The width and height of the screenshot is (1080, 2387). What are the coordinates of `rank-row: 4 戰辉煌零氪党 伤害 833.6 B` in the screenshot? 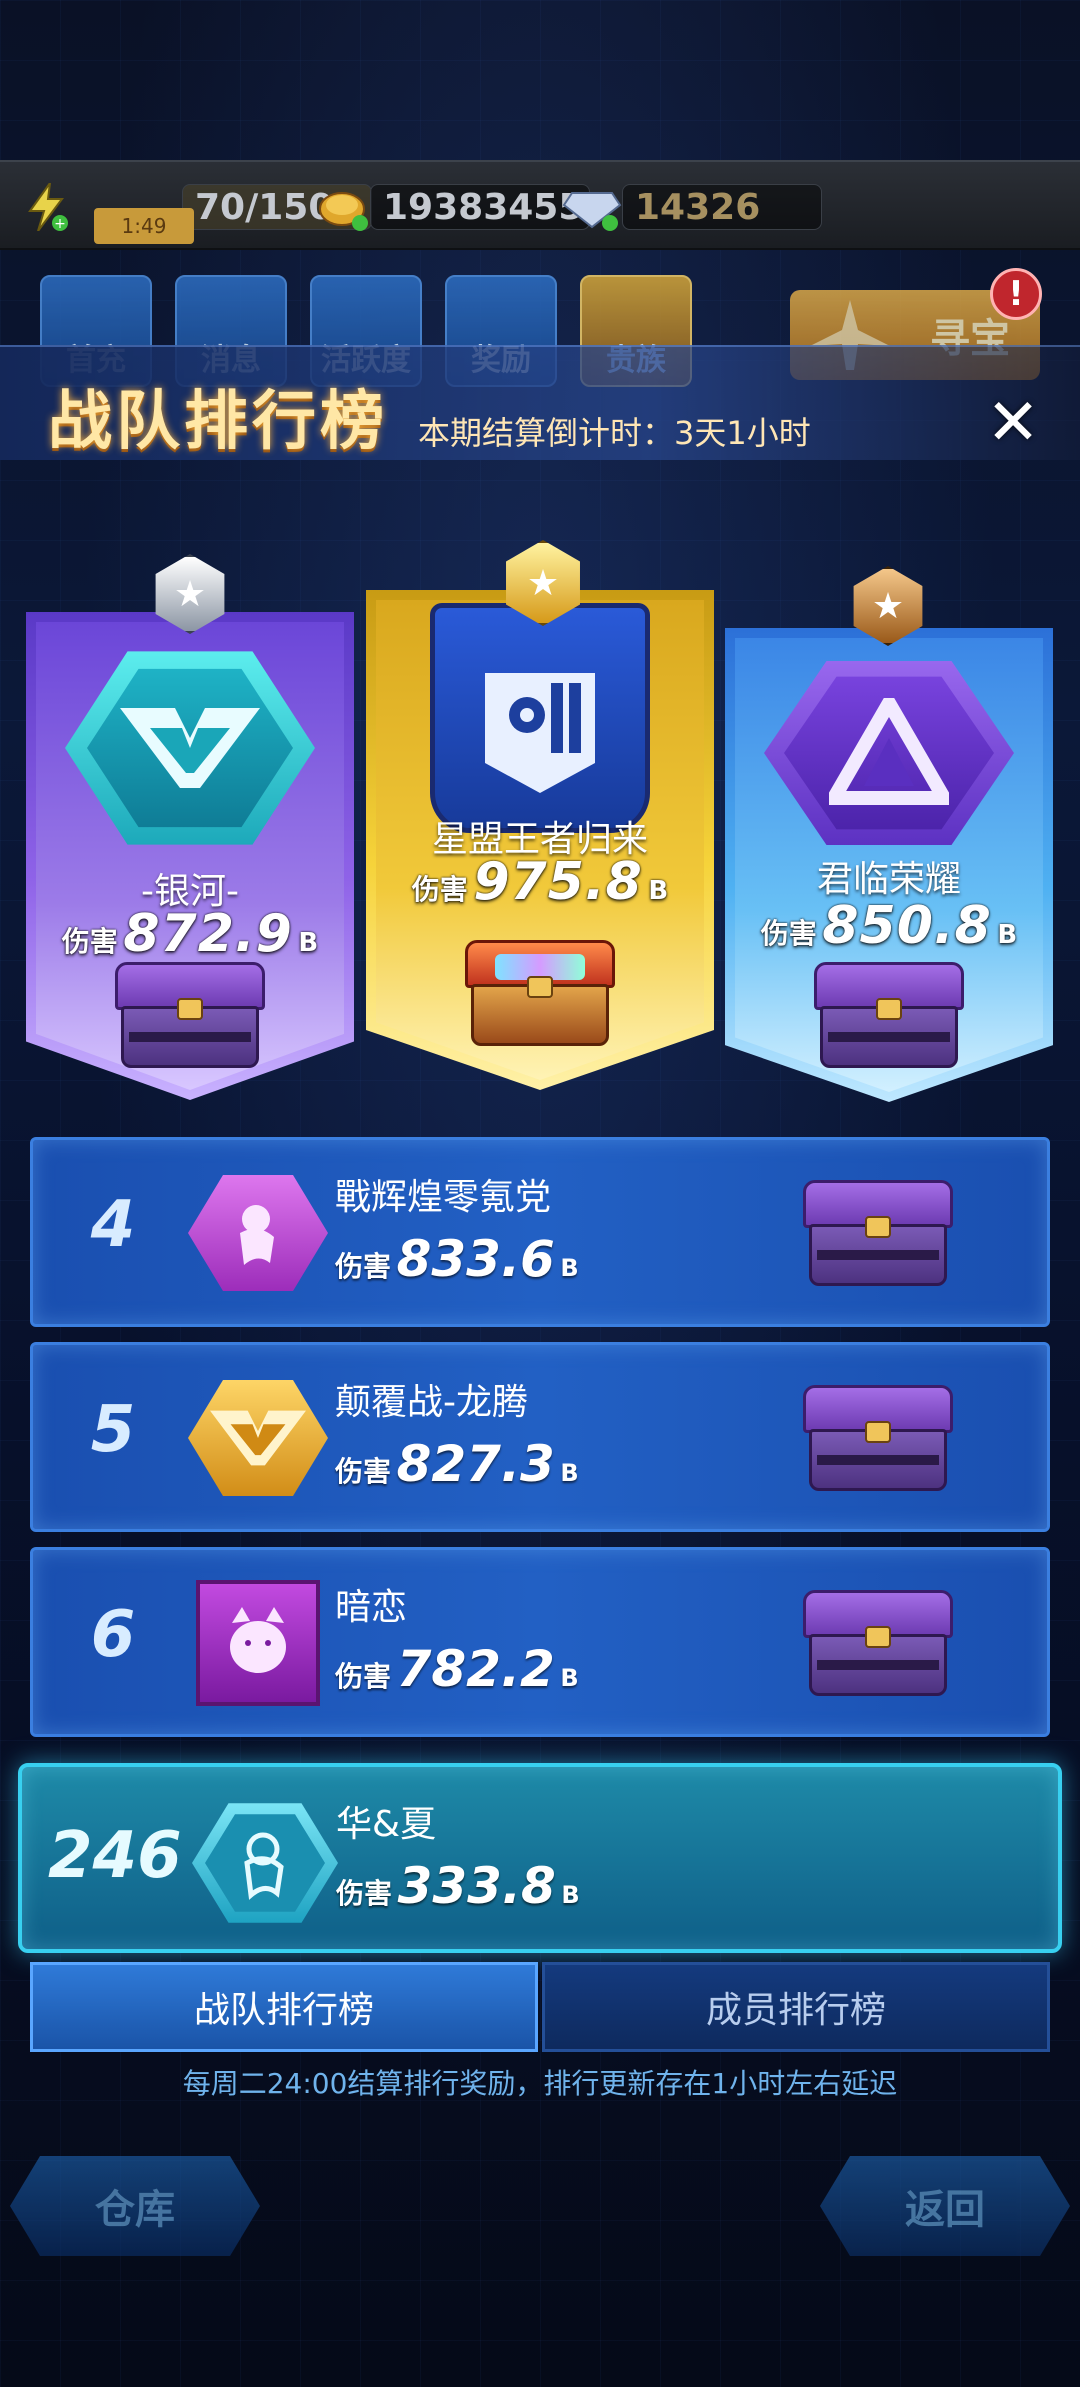 It's located at (540, 1232).